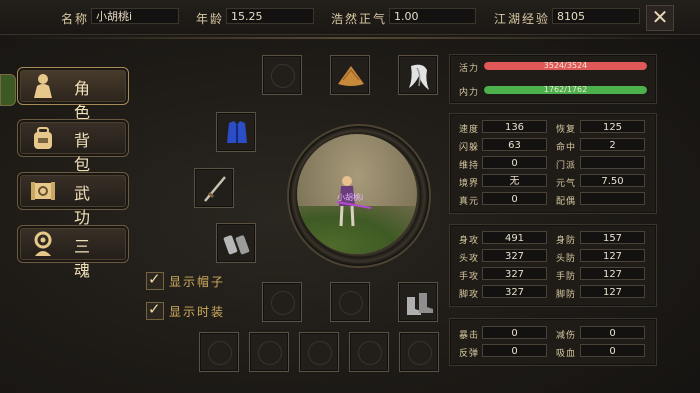 Image resolution: width=700 pixels, height=393 pixels. Describe the element at coordinates (514, 255) in the screenshot. I see `head-atk-value: 327` at that location.